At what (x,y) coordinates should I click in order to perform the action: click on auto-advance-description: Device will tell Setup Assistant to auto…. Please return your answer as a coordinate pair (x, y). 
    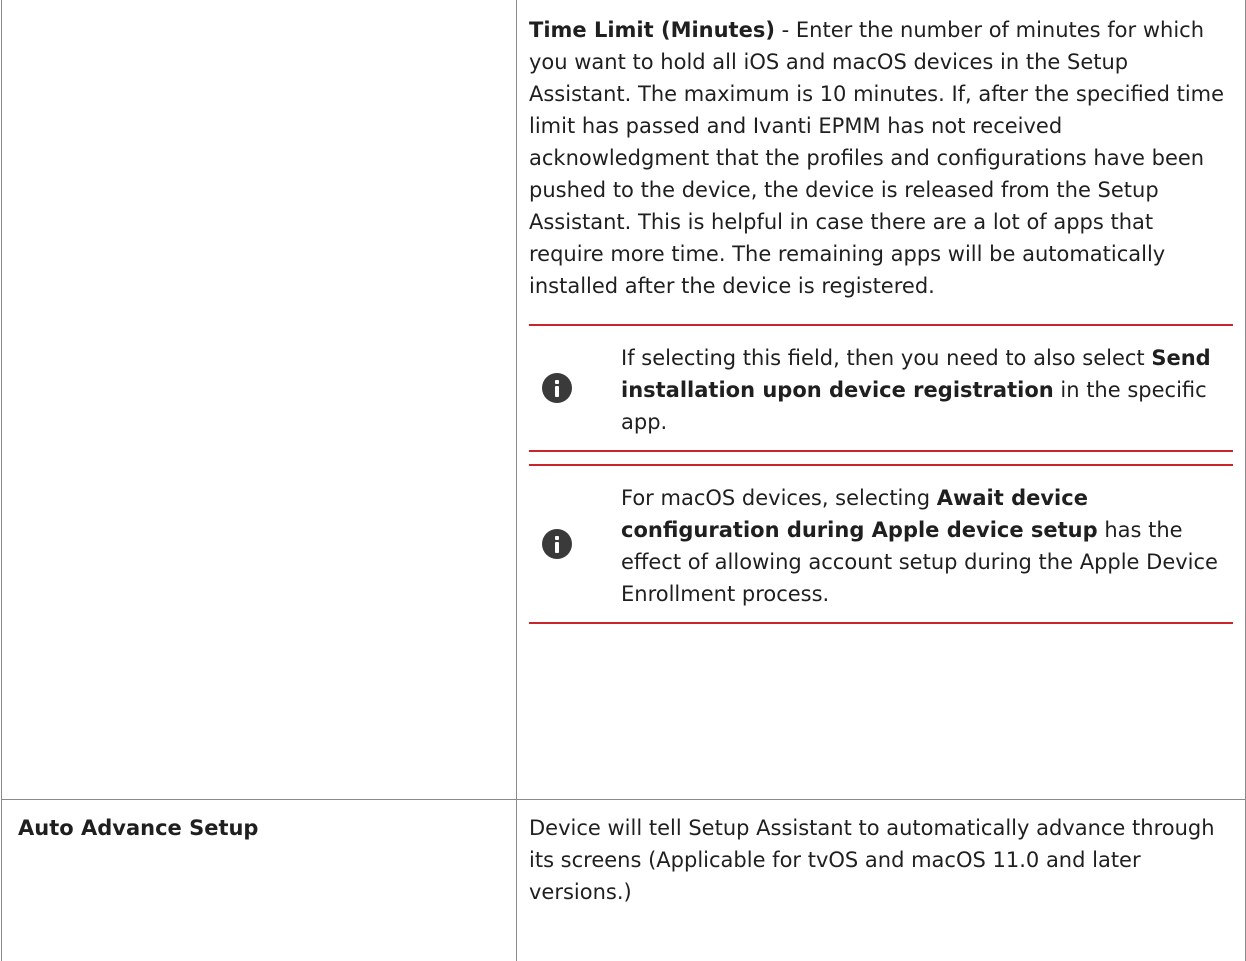
    Looking at the image, I should click on (881, 860).